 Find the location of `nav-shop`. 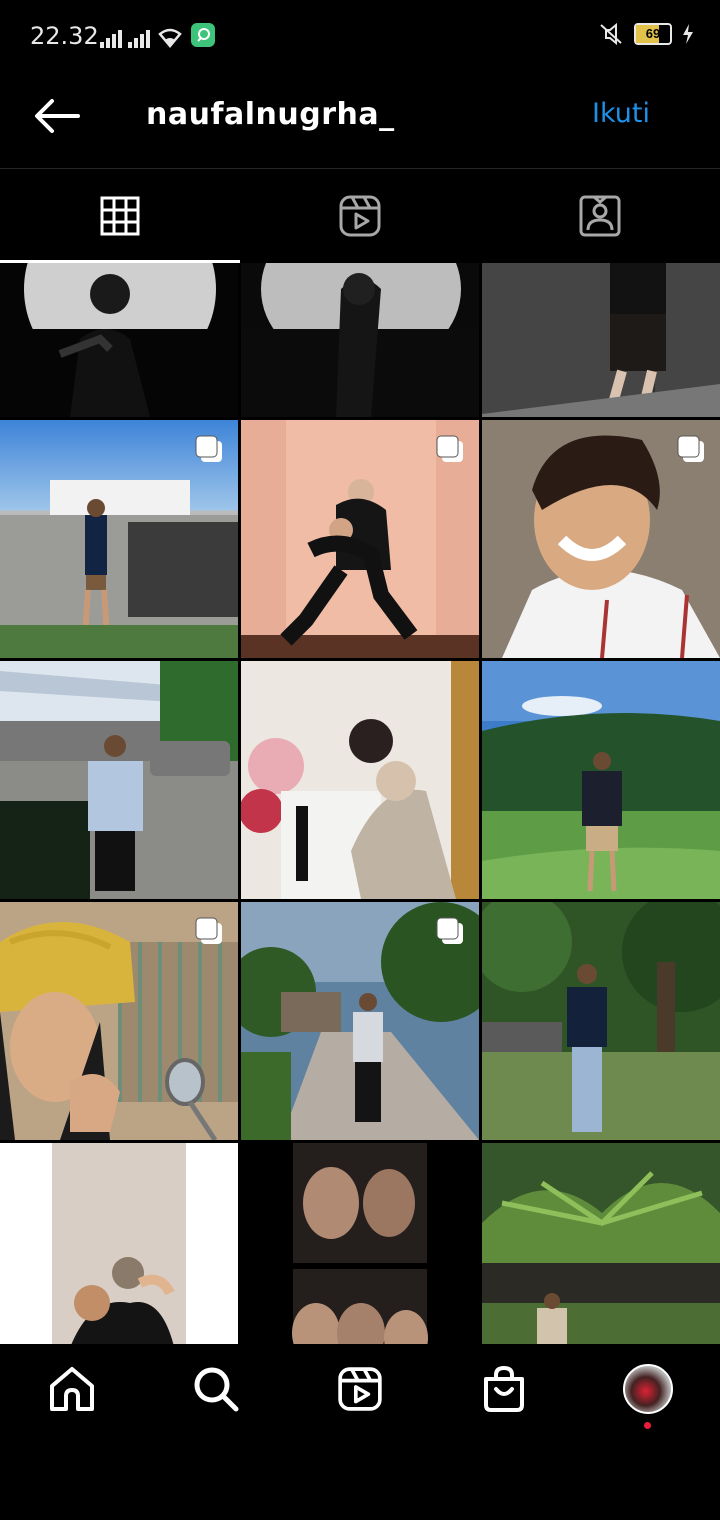

nav-shop is located at coordinates (504, 1389).